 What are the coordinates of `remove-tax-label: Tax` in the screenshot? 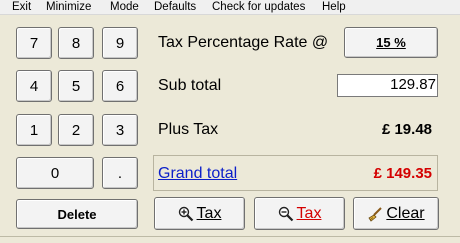 It's located at (309, 213).